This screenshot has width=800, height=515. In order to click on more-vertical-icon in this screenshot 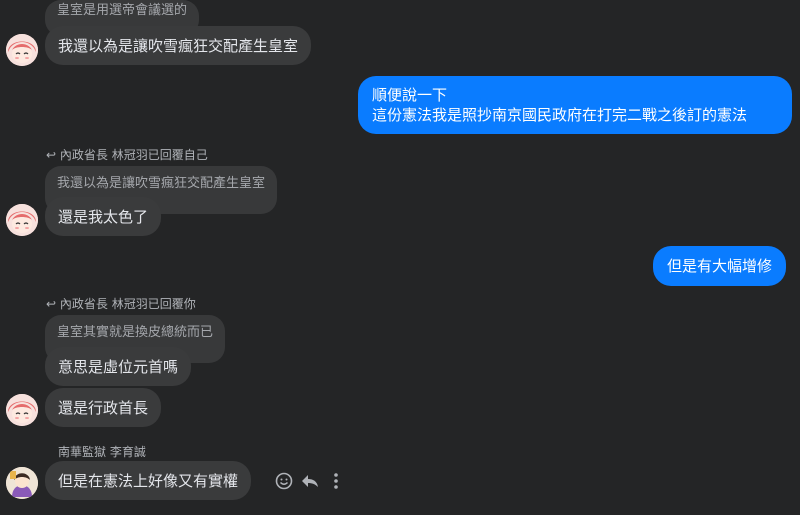, I will do `click(336, 481)`.